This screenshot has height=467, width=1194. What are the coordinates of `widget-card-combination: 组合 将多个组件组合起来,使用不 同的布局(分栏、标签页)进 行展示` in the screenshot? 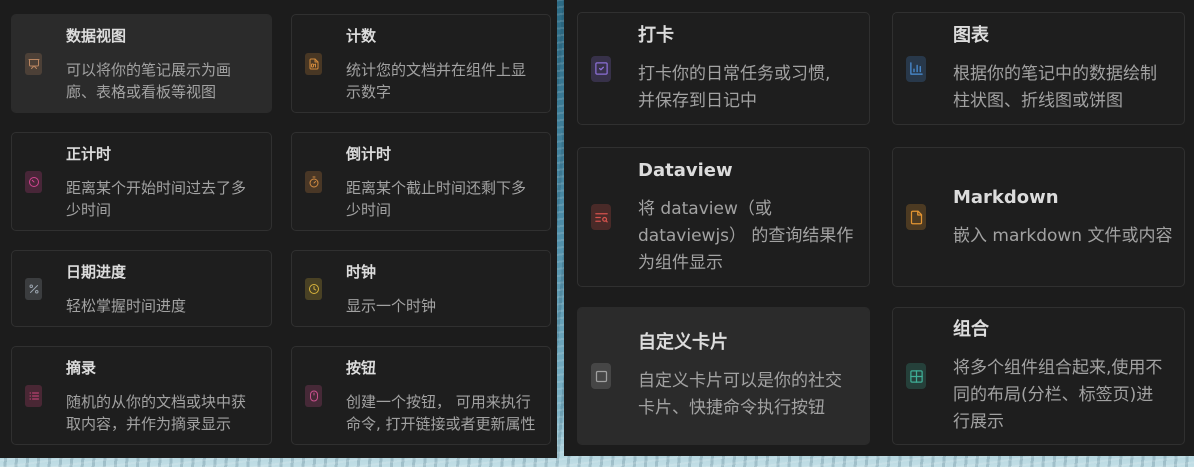 It's located at (1038, 376).